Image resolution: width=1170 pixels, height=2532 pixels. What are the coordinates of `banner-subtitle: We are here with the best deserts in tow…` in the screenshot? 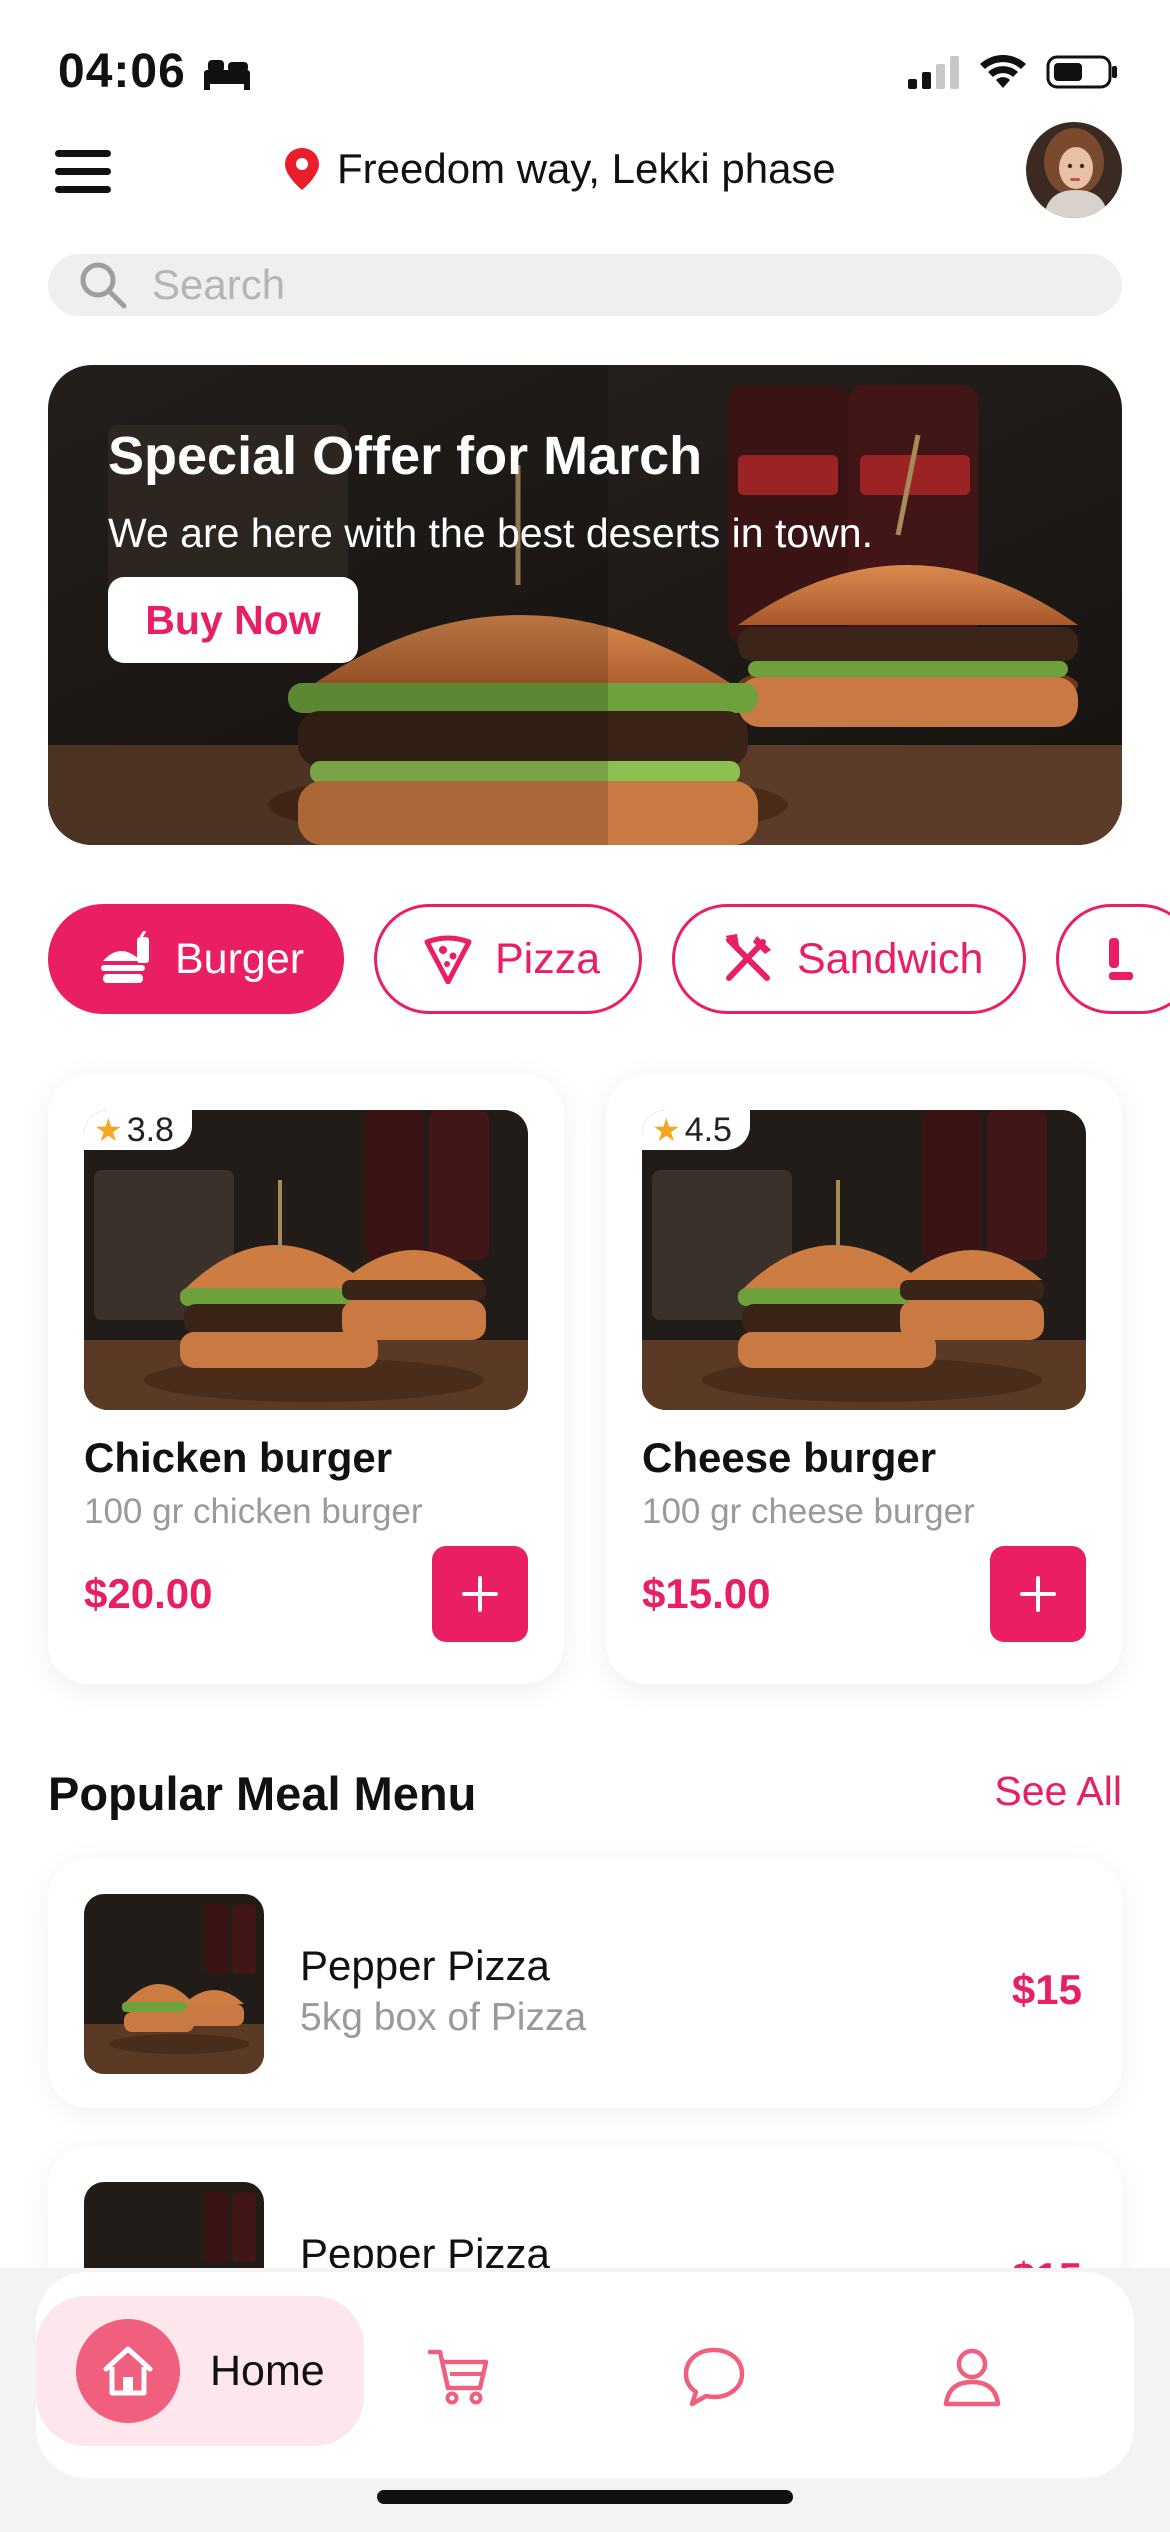 It's located at (490, 533).